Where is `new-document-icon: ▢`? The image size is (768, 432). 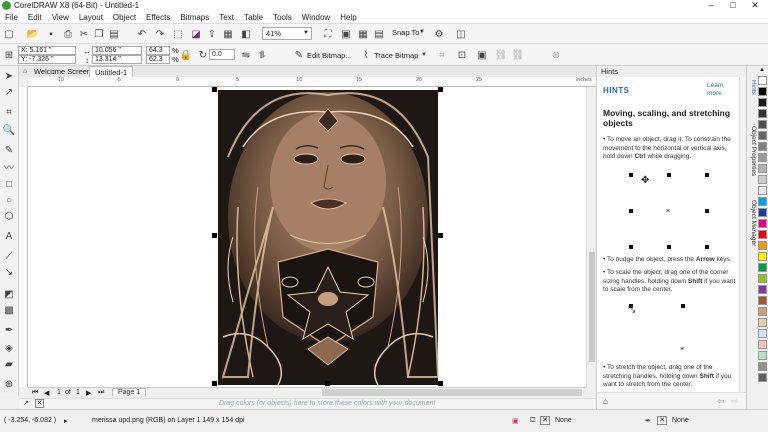
new-document-icon: ▢ is located at coordinates (9, 34).